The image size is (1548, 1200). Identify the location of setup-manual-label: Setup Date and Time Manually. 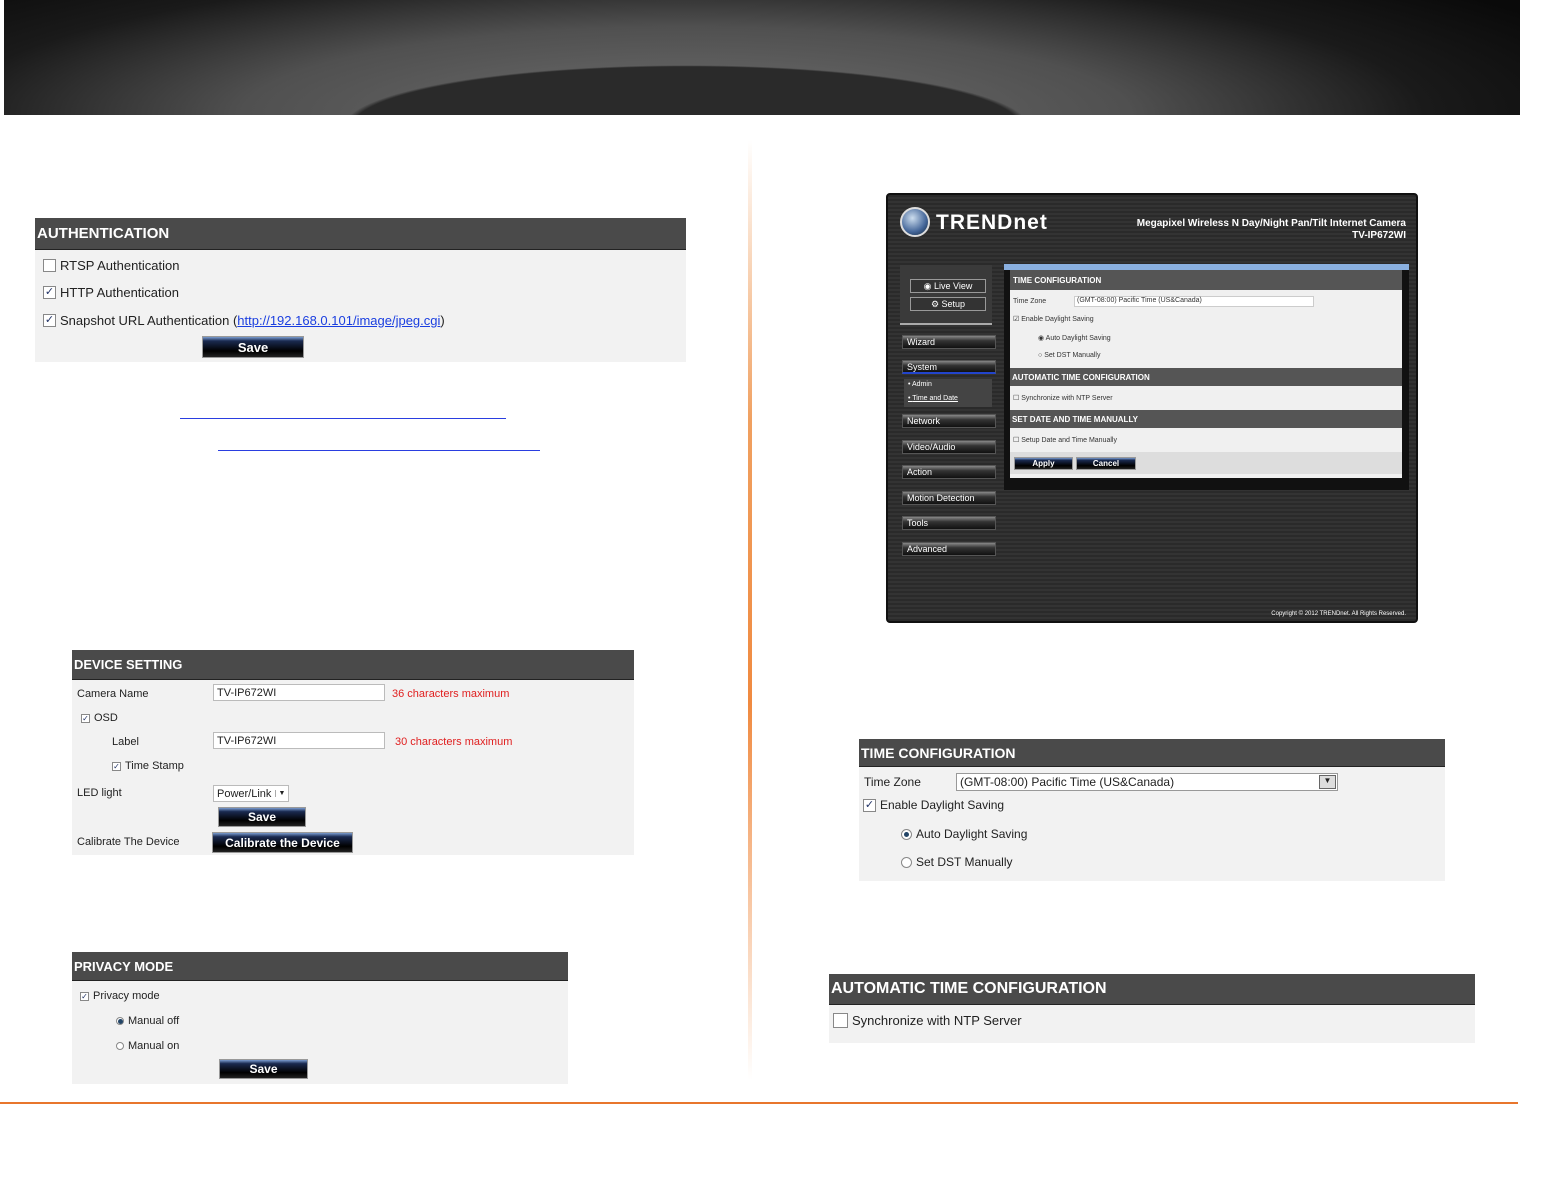
(1069, 440).